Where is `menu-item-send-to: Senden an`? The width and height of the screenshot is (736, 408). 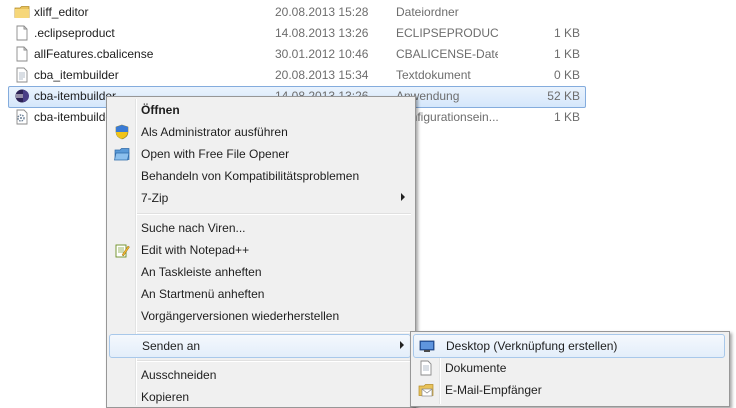
menu-item-send-to: Senden an is located at coordinates (260, 346).